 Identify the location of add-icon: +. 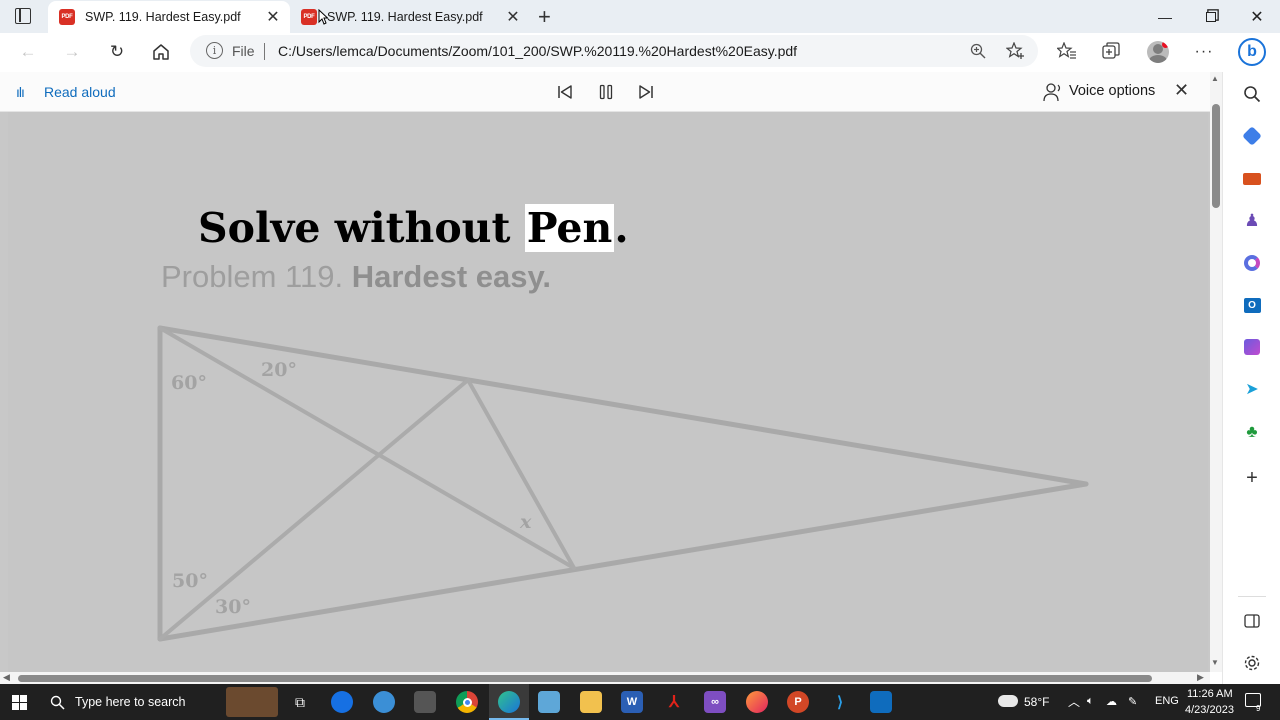
(1252, 478).